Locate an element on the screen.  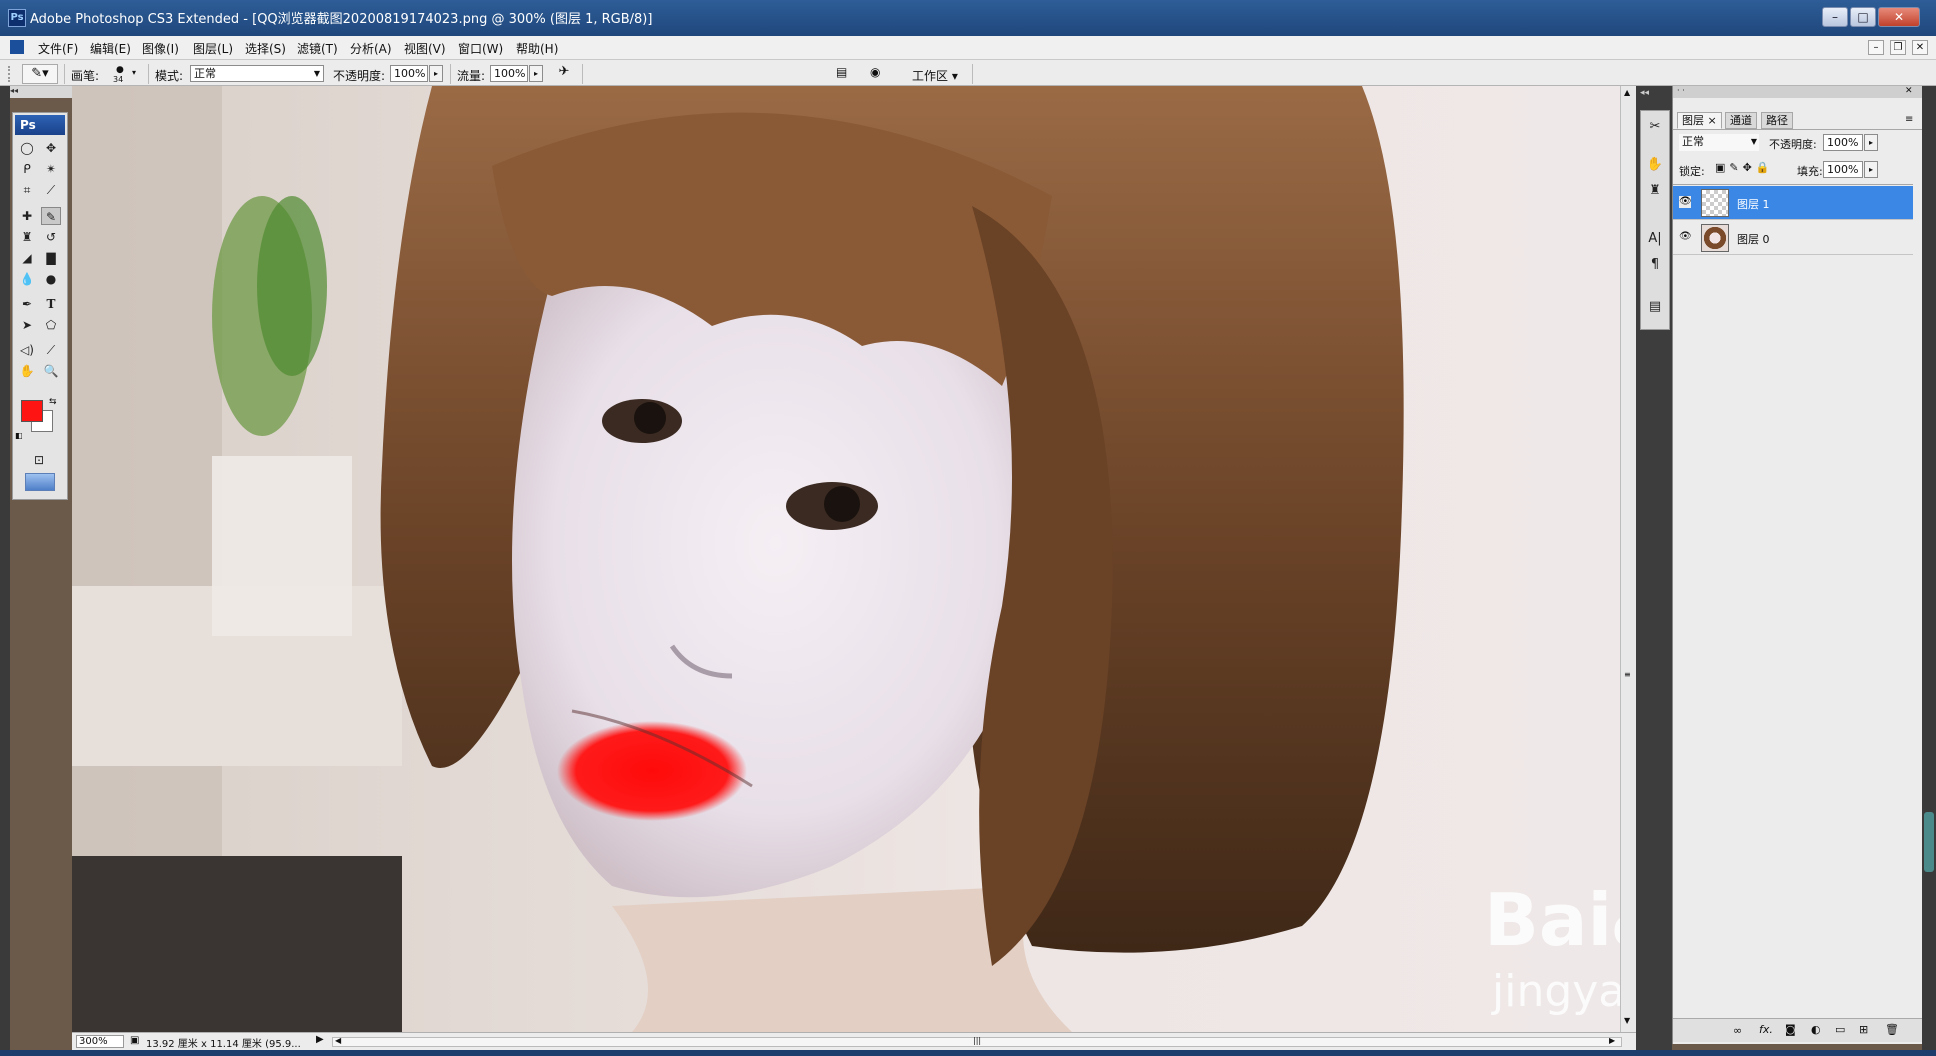
tools-preset-icon: ✂ is located at coordinates (1655, 127).